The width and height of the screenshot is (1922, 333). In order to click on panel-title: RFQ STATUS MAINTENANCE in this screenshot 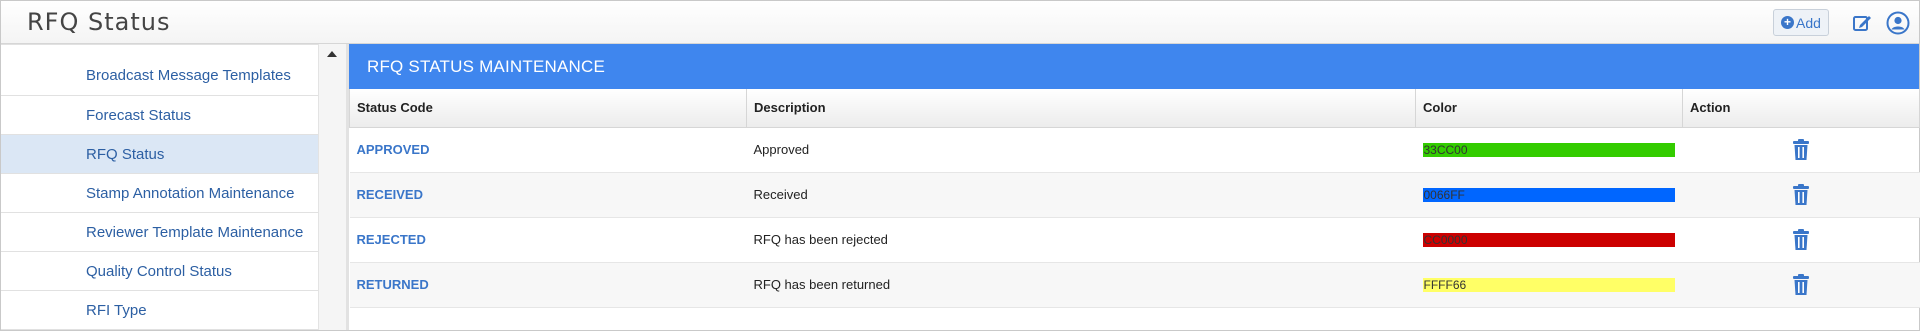, I will do `click(1134, 66)`.